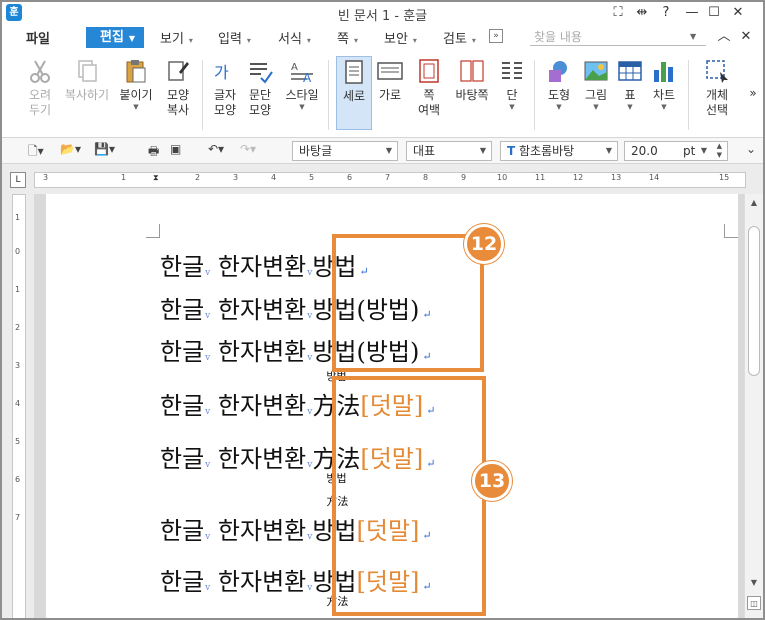 Image resolution: width=765 pixels, height=620 pixels. What do you see at coordinates (46, 177) in the screenshot?
I see `ruler-mark: 3` at bounding box center [46, 177].